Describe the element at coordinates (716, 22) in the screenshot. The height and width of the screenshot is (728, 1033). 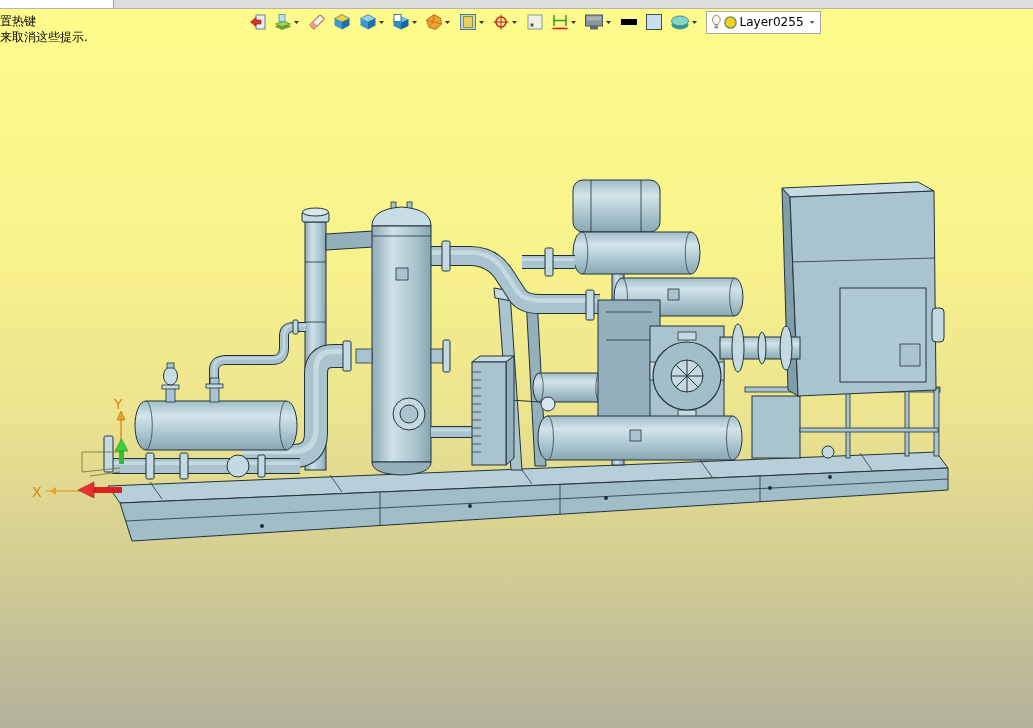
I see `bulb-icon` at that location.